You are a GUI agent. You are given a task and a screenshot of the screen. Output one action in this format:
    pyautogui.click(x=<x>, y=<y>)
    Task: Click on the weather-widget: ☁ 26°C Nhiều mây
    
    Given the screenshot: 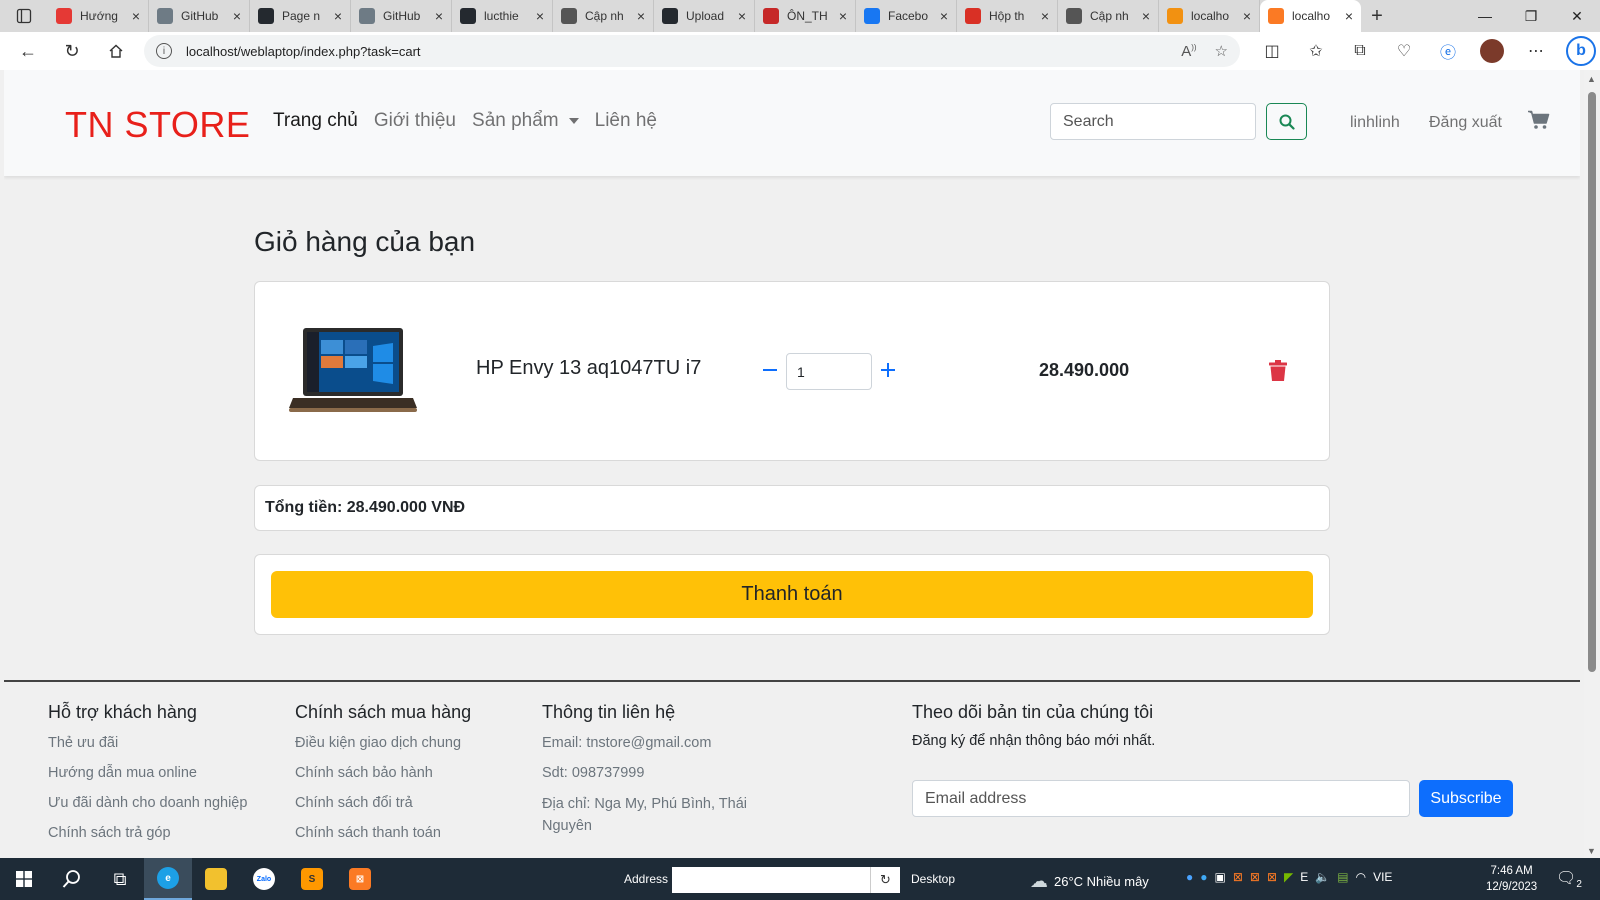 What is the action you would take?
    pyautogui.click(x=1089, y=881)
    